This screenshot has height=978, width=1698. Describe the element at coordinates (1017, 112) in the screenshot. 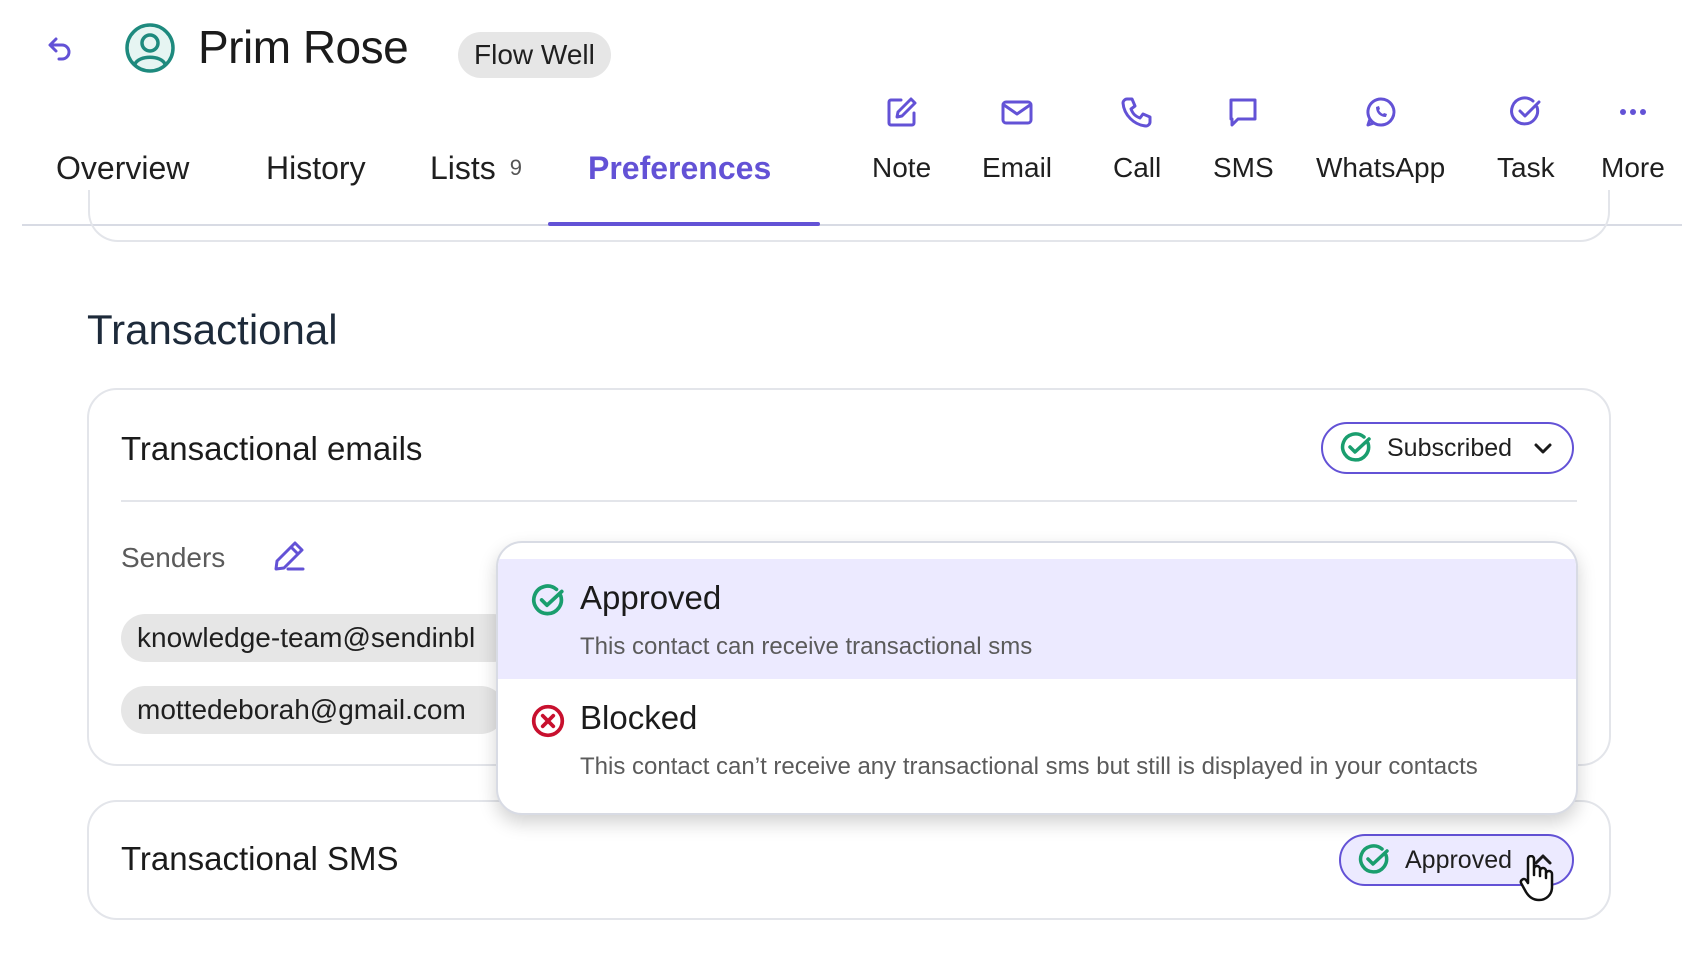

I see `email-icon` at that location.